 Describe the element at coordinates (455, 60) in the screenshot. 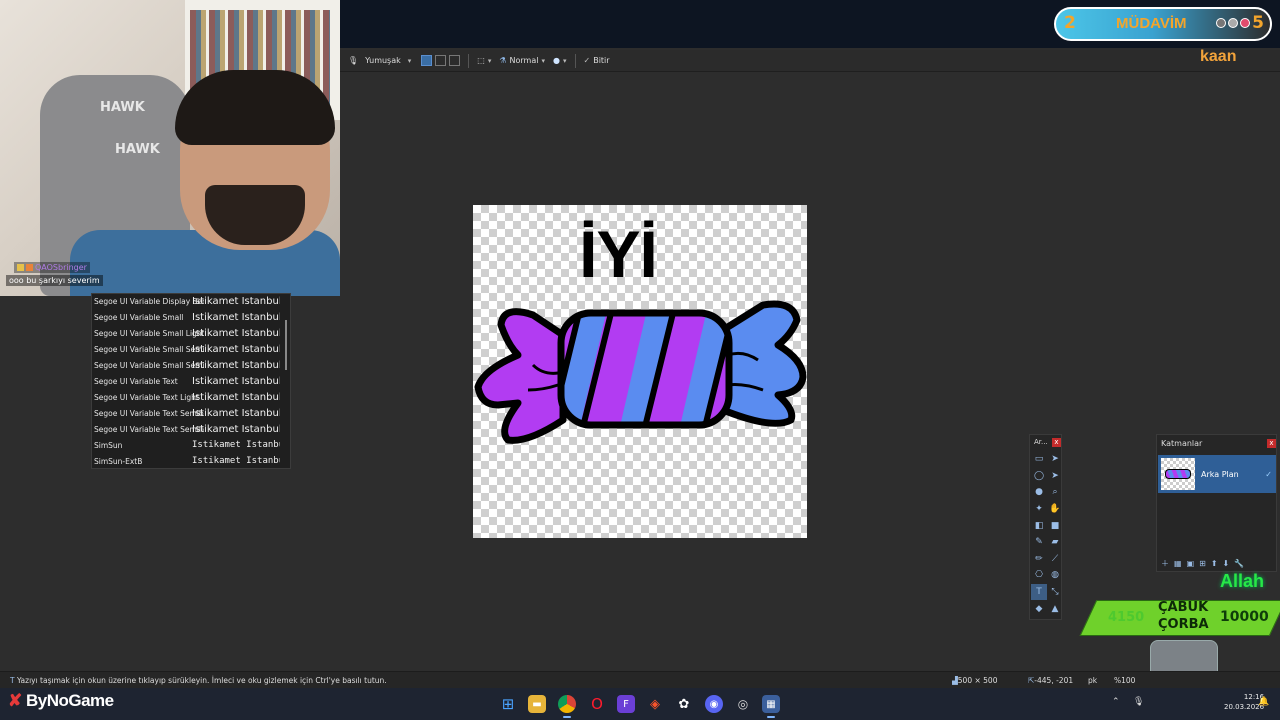

I see `align-right-icon` at that location.